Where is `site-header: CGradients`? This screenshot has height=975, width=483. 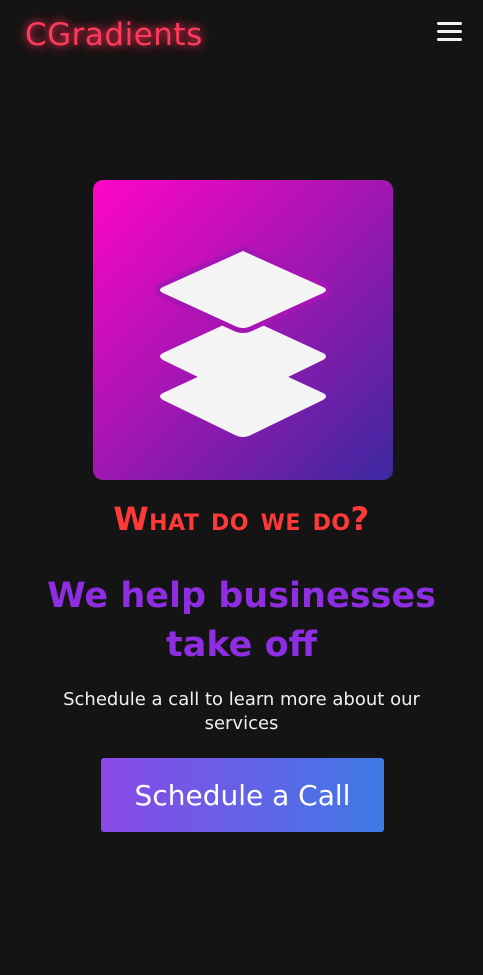
site-header: CGradients is located at coordinates (241, 40).